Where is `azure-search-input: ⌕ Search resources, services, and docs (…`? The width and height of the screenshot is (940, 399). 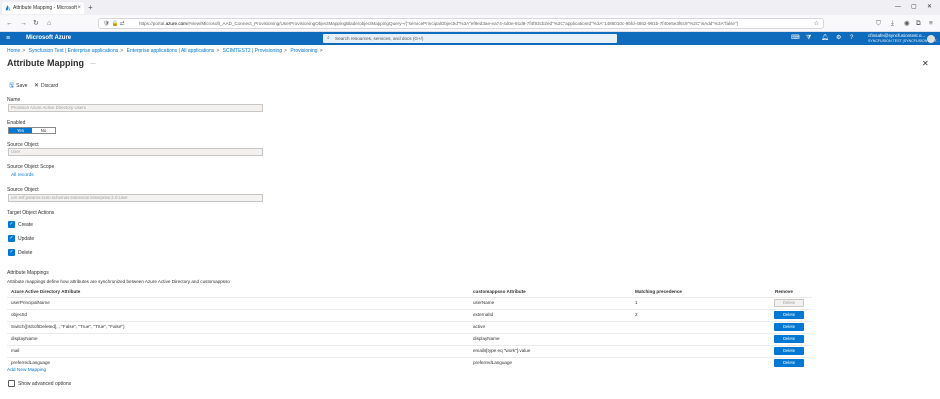
azure-search-input: ⌕ Search resources, services, and docs (… is located at coordinates (470, 38).